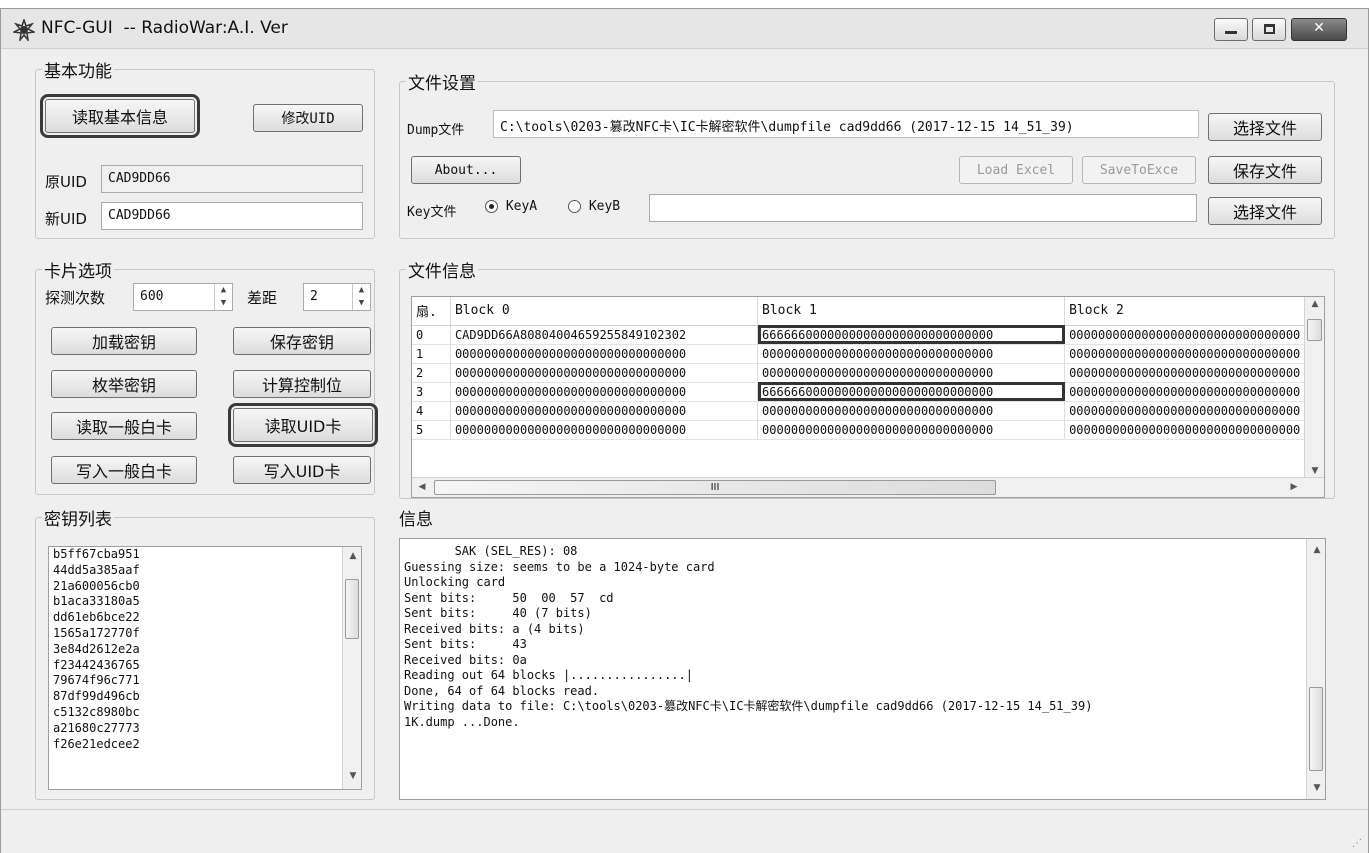  Describe the element at coordinates (422, 487) in the screenshot. I see `scroll-left-icon: ◀` at that location.